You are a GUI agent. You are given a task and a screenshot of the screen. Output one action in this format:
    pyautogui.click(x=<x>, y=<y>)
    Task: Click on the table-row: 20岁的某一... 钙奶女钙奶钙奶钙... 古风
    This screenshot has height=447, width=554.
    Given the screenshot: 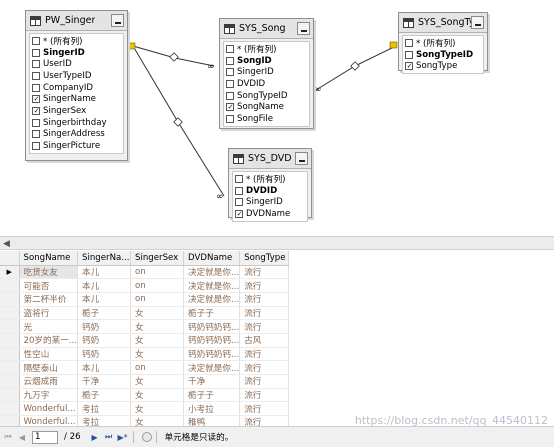 What is the action you would take?
    pyautogui.click(x=145, y=340)
    